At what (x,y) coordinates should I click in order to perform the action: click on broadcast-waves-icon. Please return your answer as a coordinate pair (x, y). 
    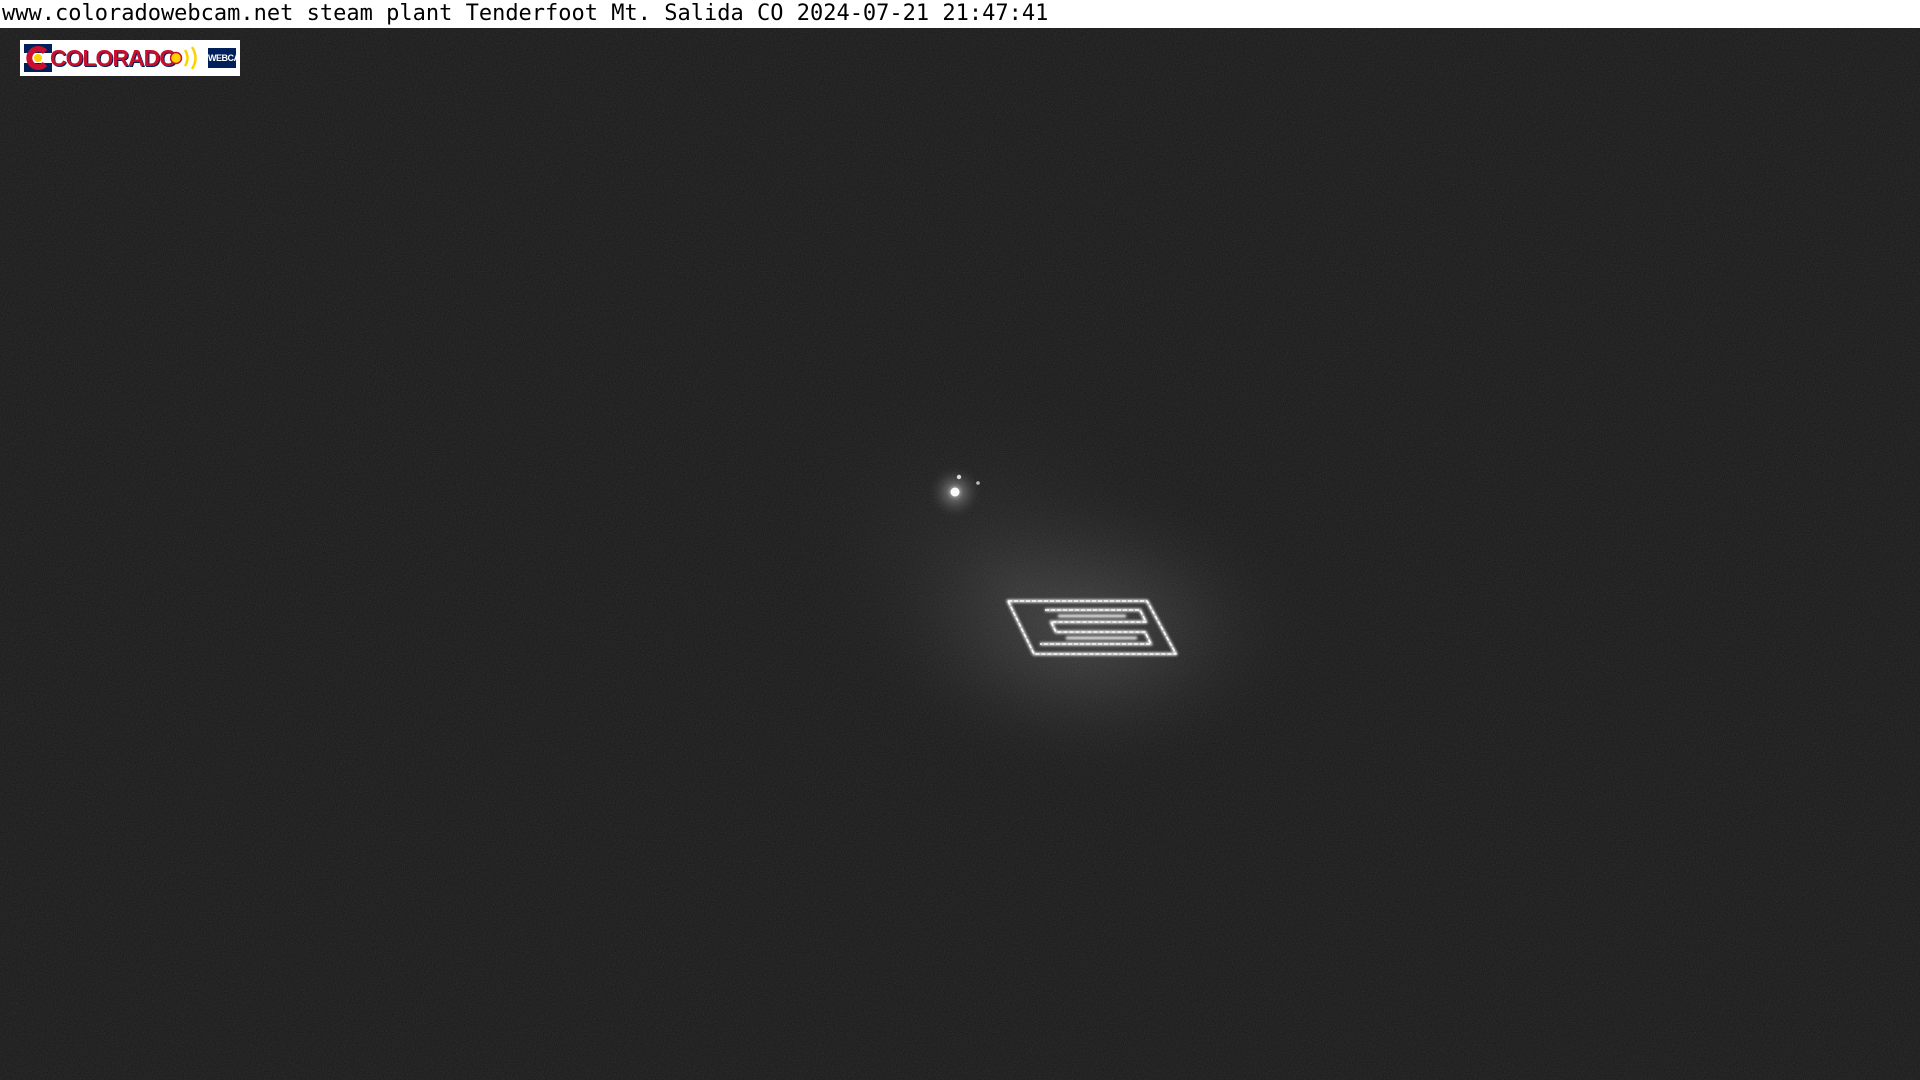
    Looking at the image, I should click on (183, 58).